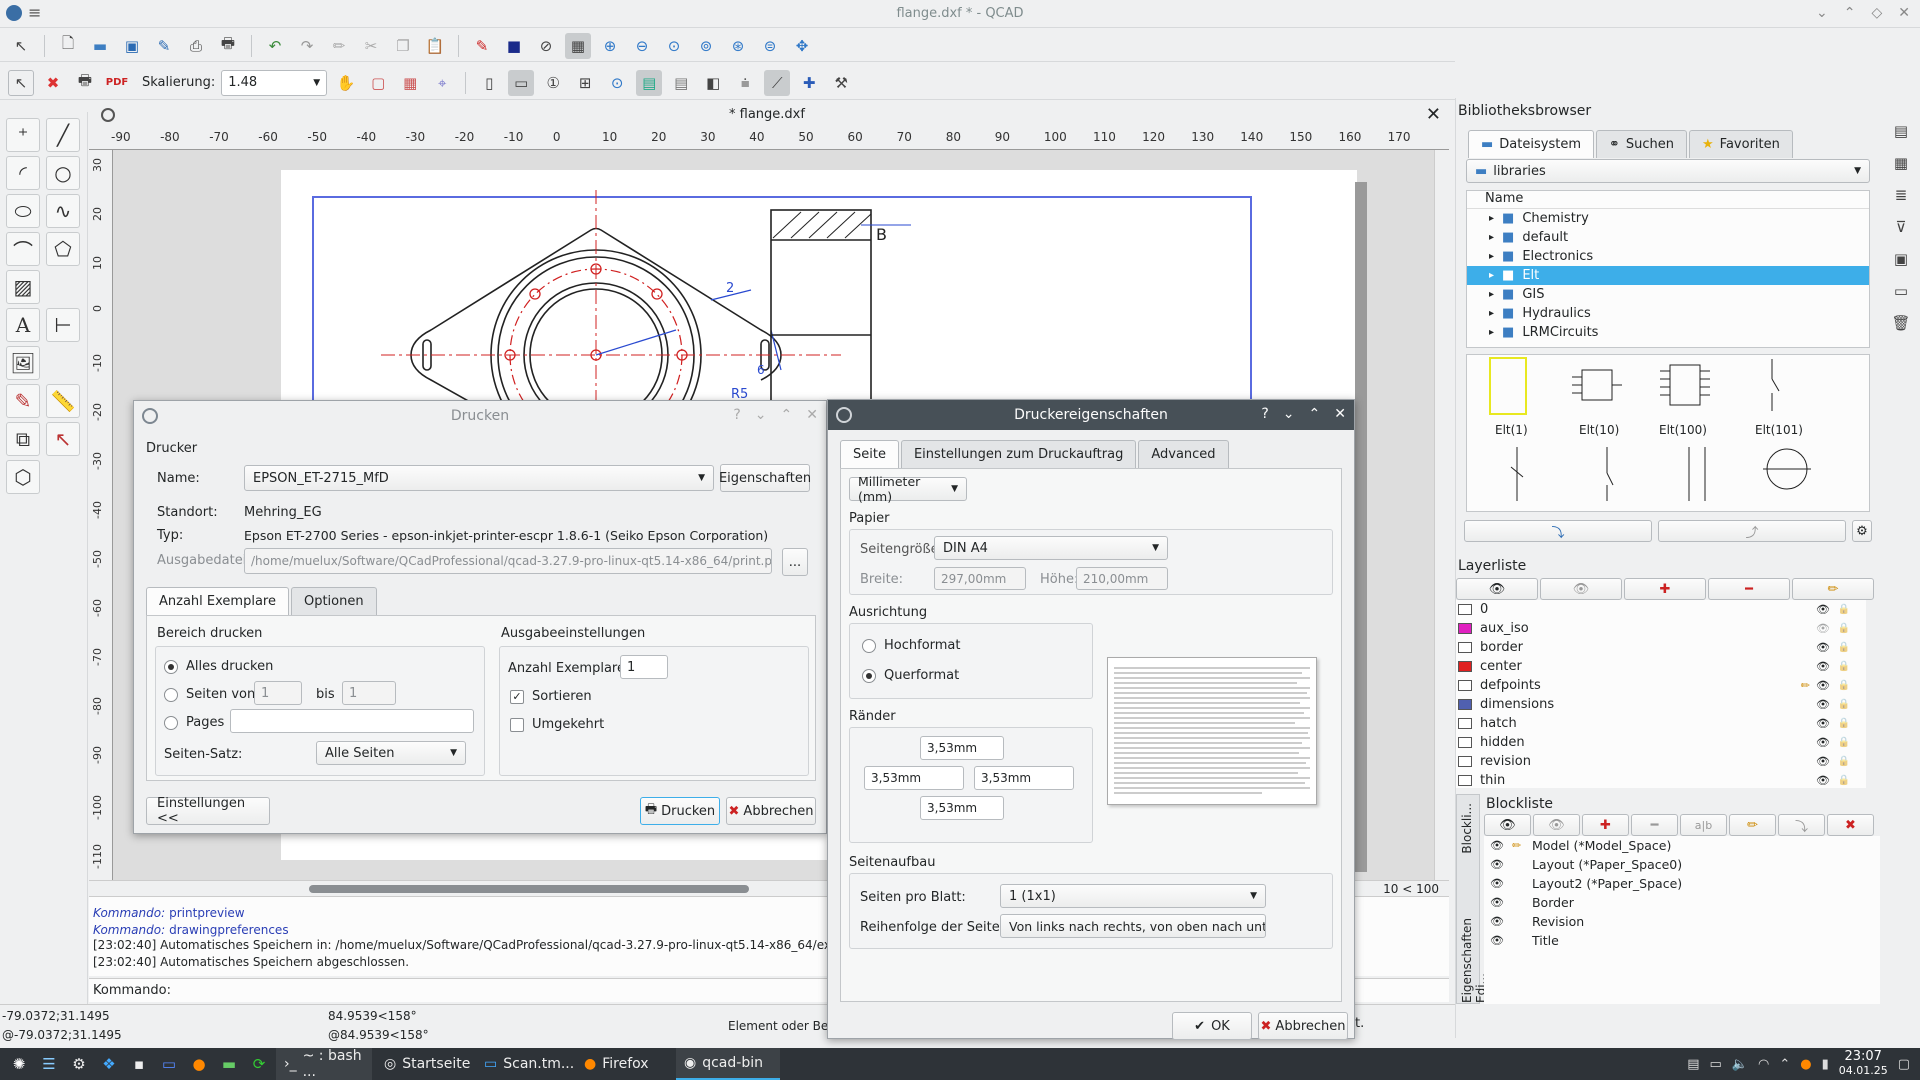 The height and width of the screenshot is (1080, 1920). I want to click on tab-search: ⚭ Suchen, so click(1641, 144).